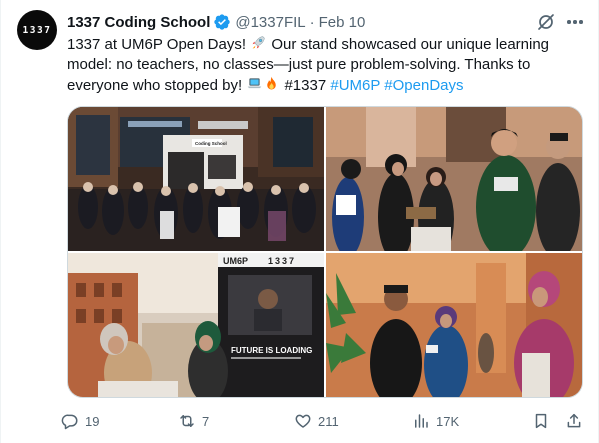 This screenshot has height=443, width=599. I want to click on author-handle: @1337FIL, so click(270, 22).